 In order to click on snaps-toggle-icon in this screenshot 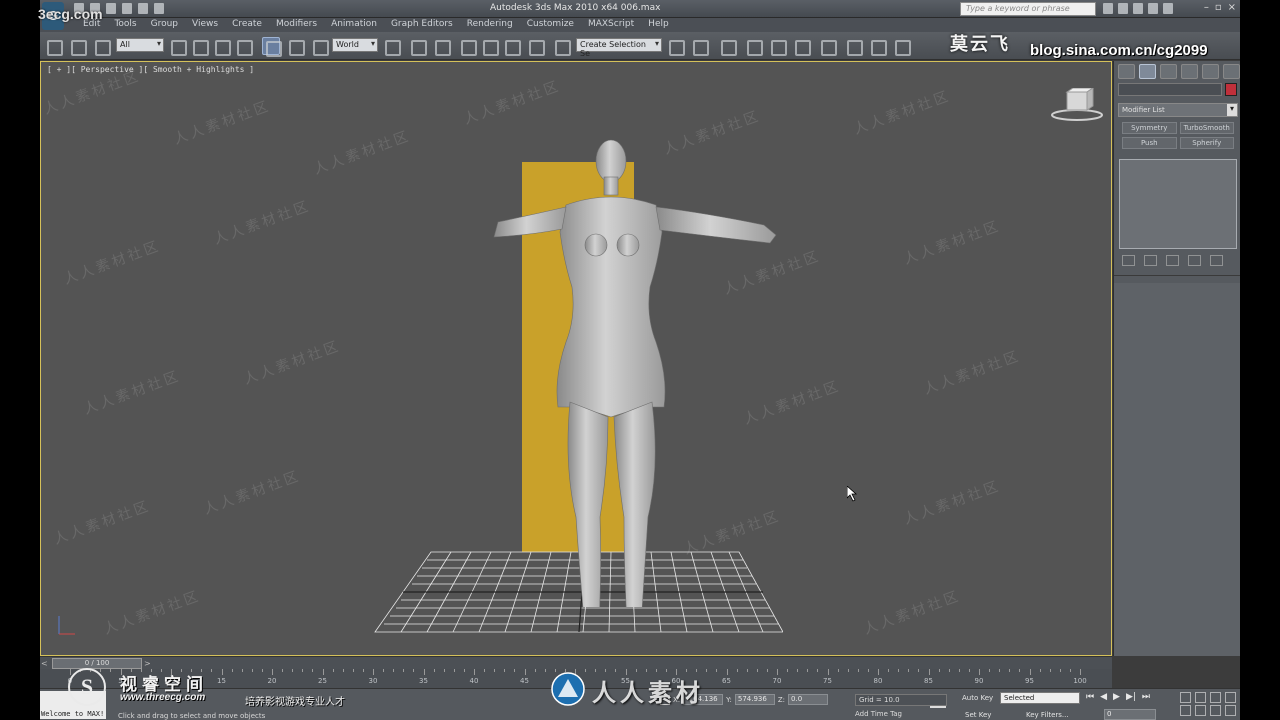, I will do `click(467, 46)`.